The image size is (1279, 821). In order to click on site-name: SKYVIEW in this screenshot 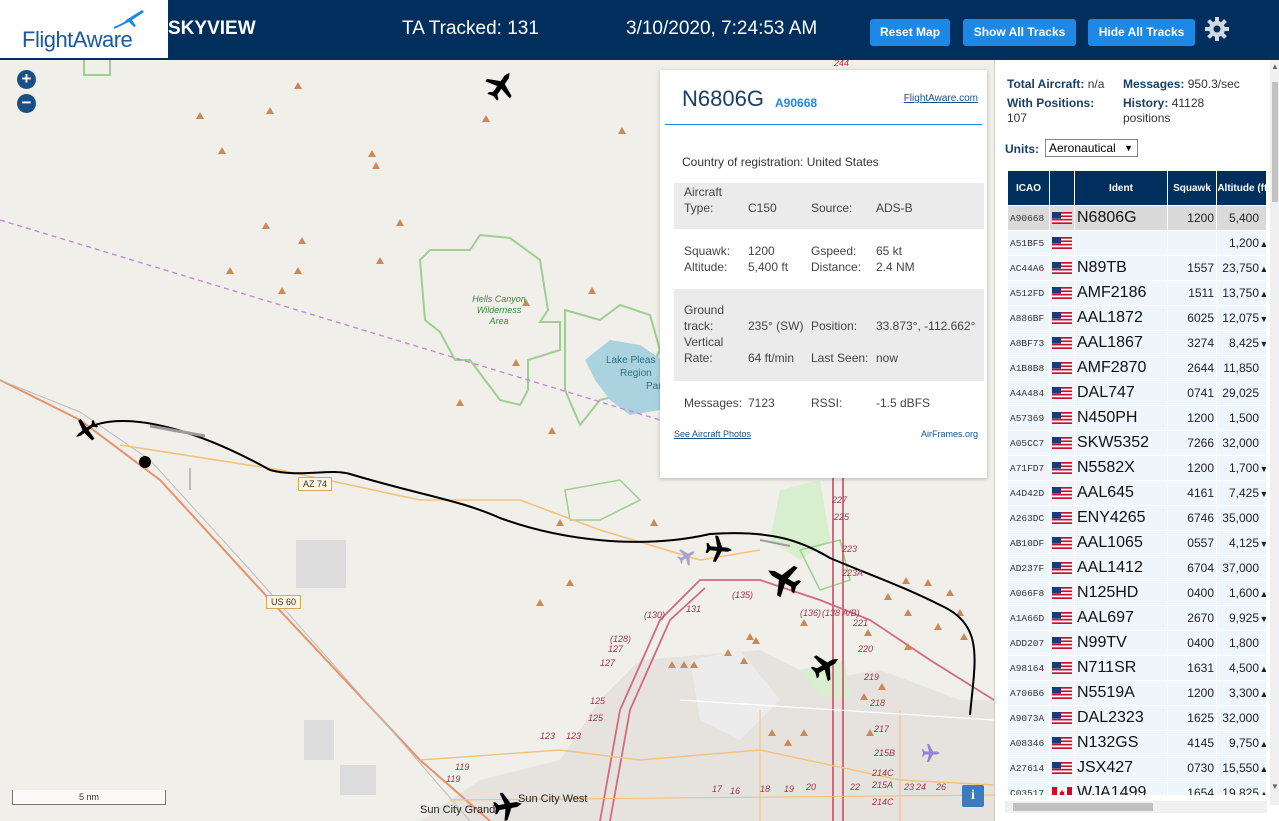, I will do `click(212, 28)`.